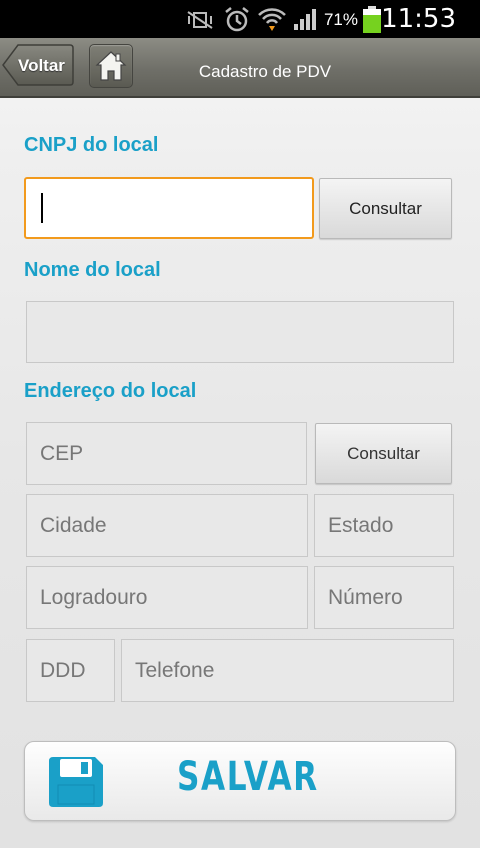 This screenshot has height=848, width=480. Describe the element at coordinates (272, 19) in the screenshot. I see `wifi-icon` at that location.